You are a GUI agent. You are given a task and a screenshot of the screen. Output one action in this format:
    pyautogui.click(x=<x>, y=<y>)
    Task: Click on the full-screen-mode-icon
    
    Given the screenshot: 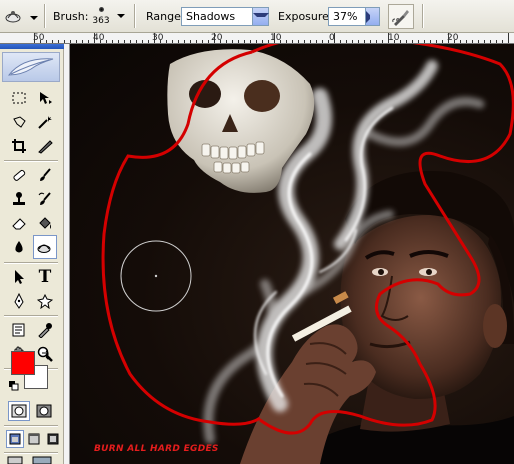 What is the action you would take?
    pyautogui.click(x=53, y=439)
    